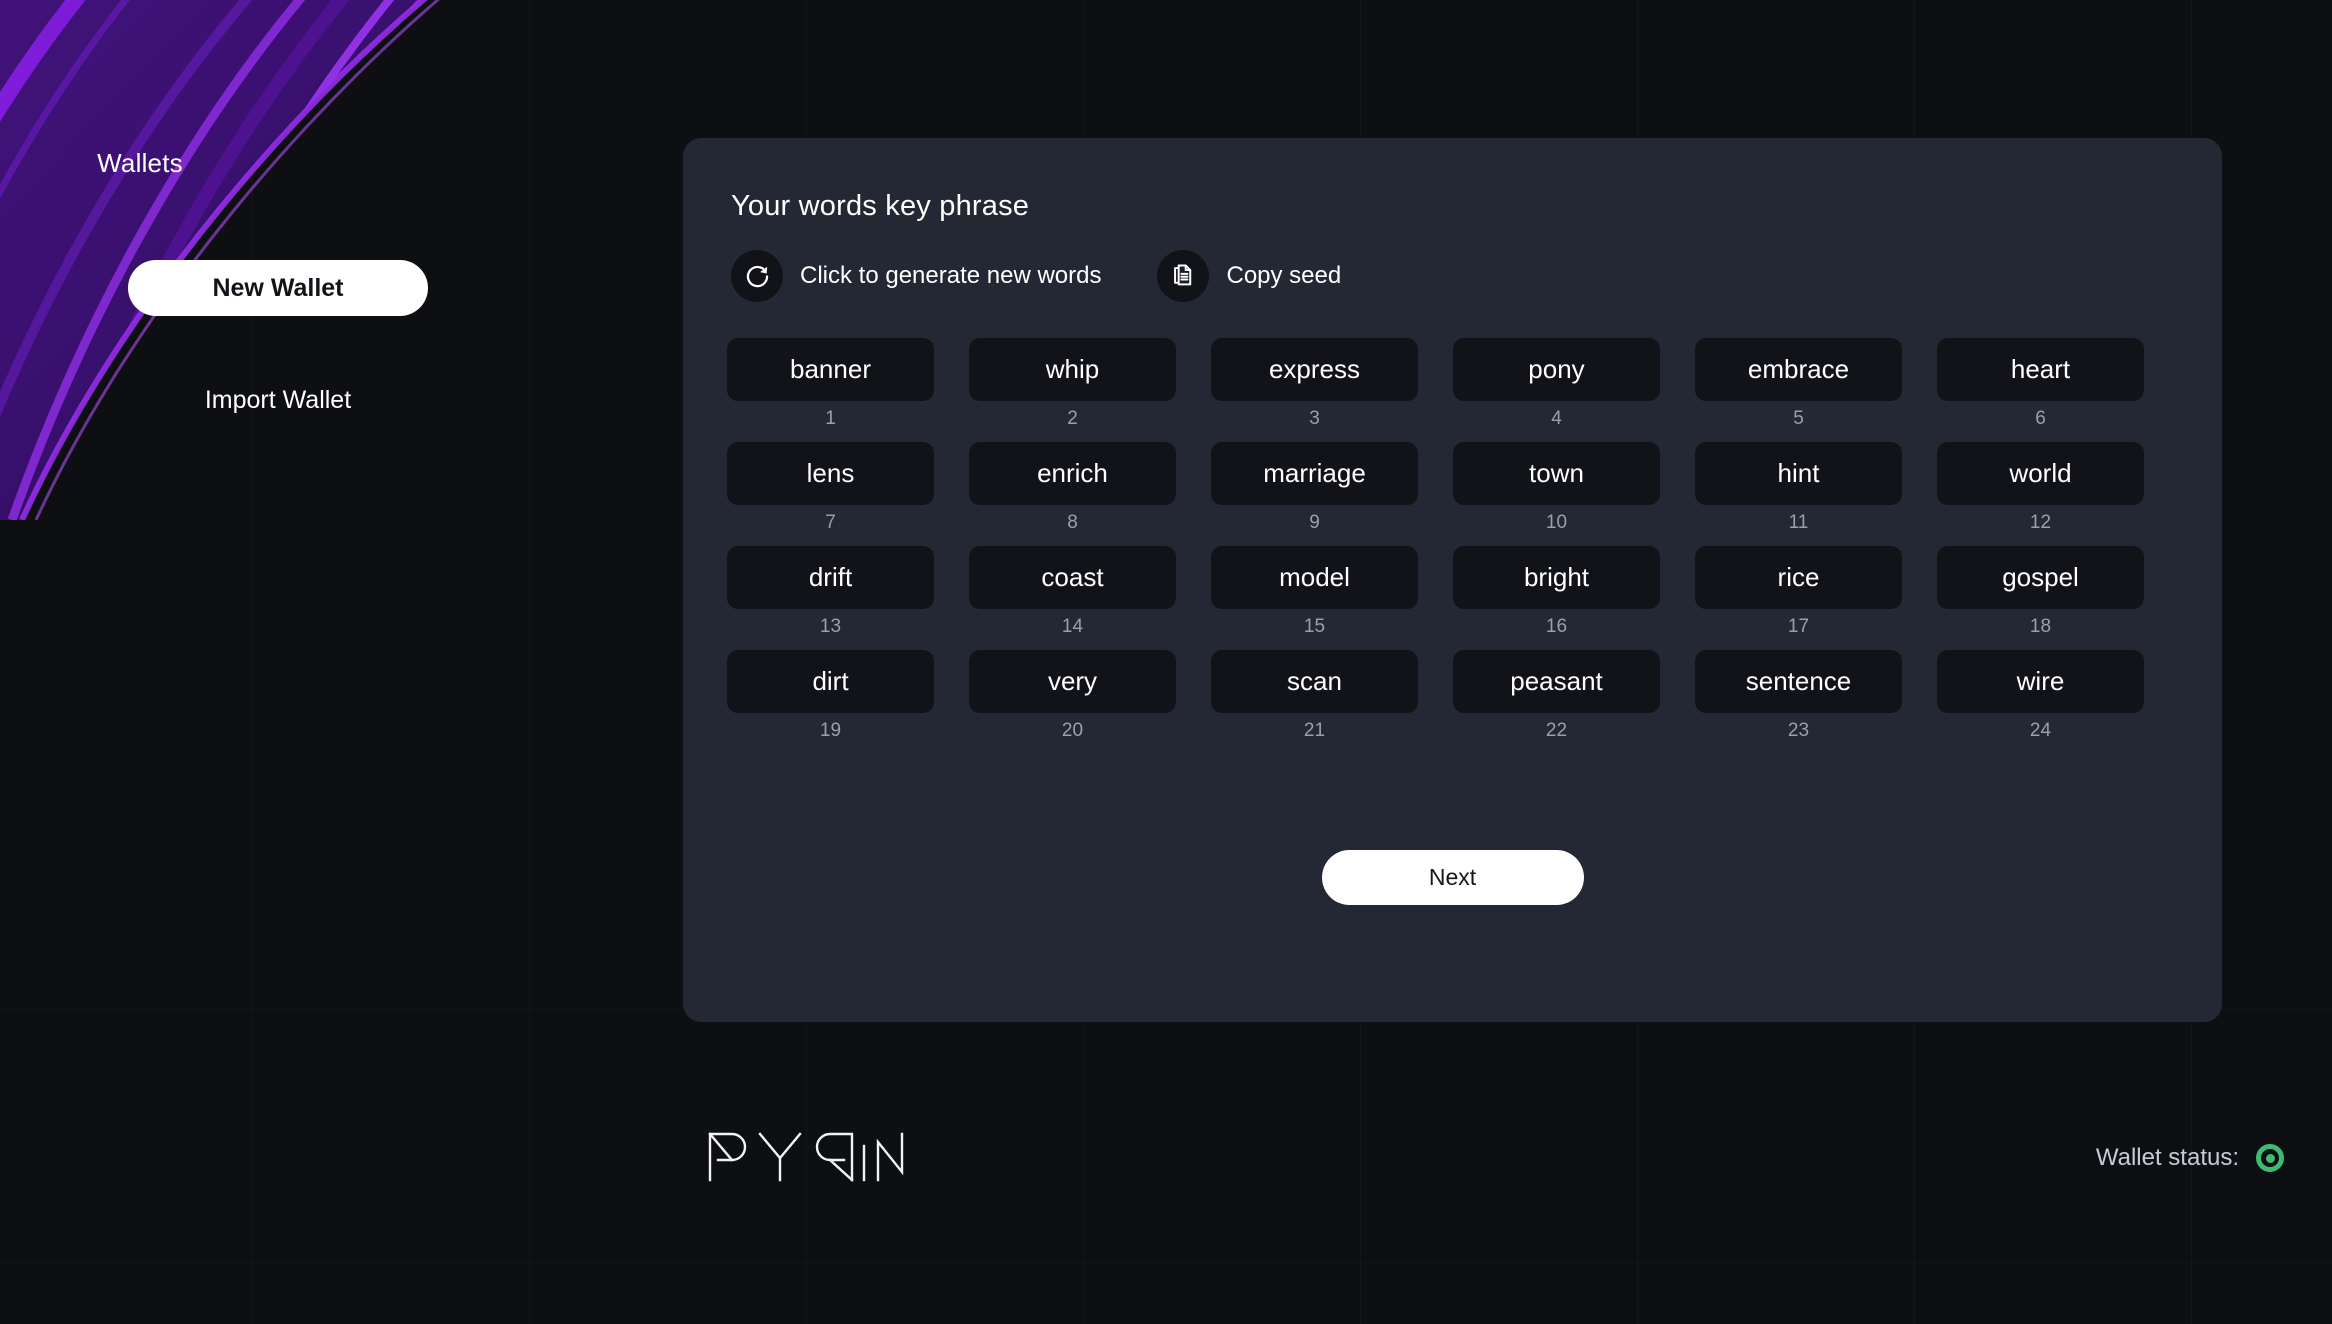 Image resolution: width=2332 pixels, height=1324 pixels. Describe the element at coordinates (1314, 730) in the screenshot. I see `seed-word-index: 21` at that location.